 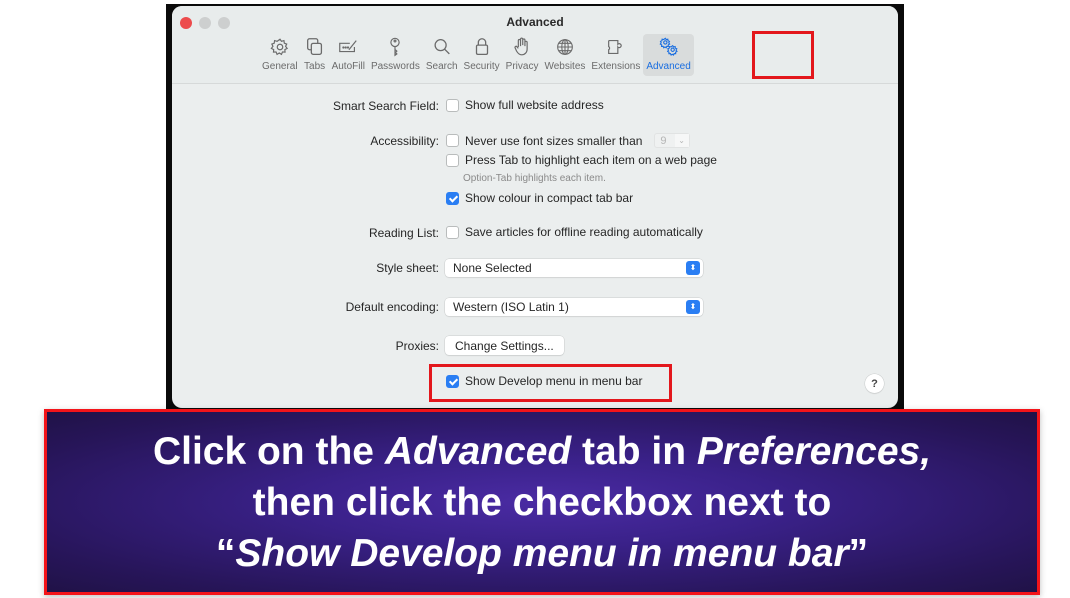 What do you see at coordinates (392, 307) in the screenshot?
I see `default-encoding-label: Default encoding:` at bounding box center [392, 307].